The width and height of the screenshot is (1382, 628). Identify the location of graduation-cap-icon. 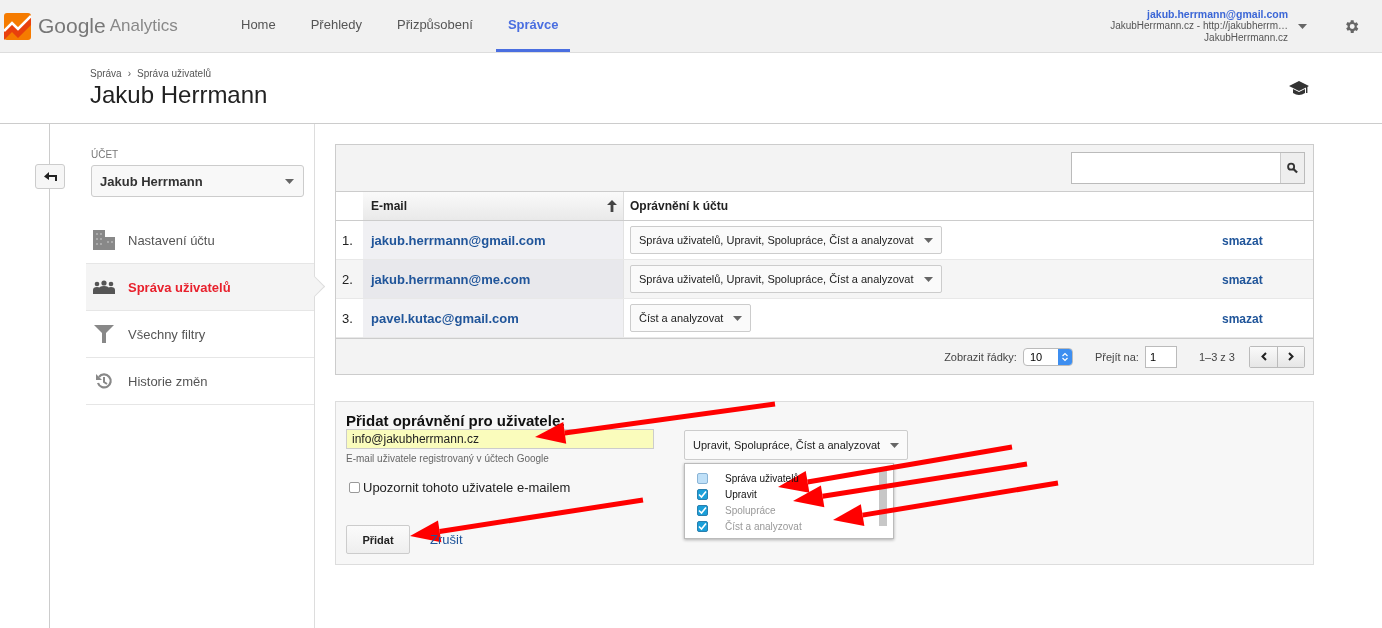
(1299, 88).